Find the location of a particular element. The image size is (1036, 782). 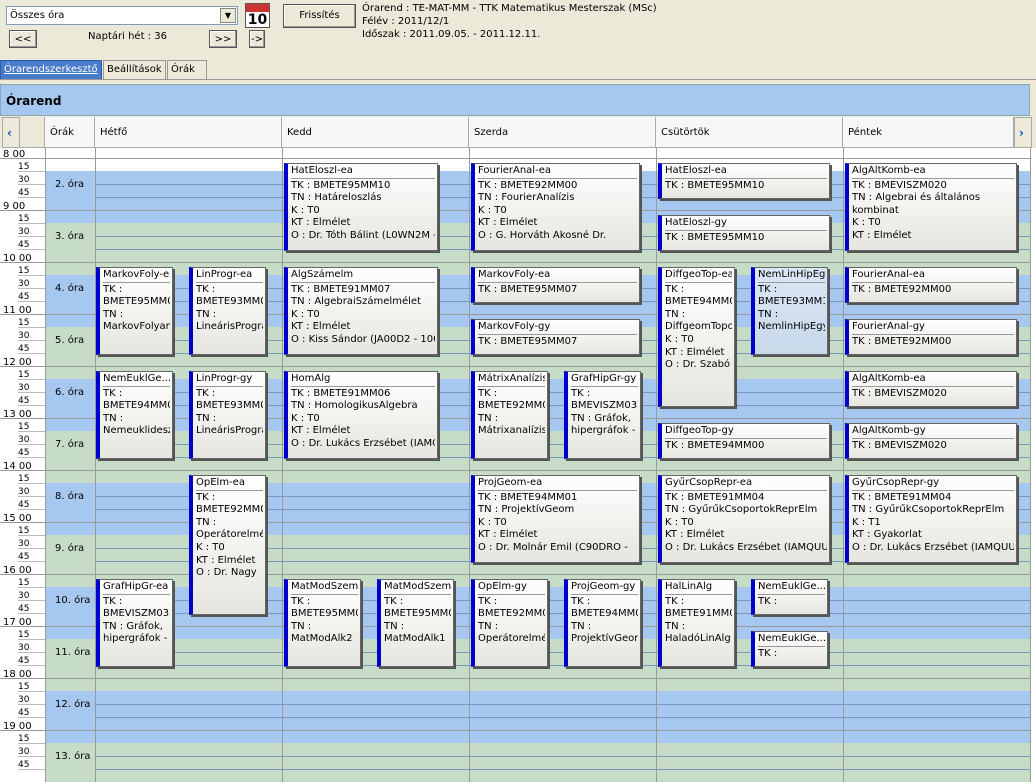

course-detail: TN : DiffgeomTopológia is located at coordinates (698, 320).